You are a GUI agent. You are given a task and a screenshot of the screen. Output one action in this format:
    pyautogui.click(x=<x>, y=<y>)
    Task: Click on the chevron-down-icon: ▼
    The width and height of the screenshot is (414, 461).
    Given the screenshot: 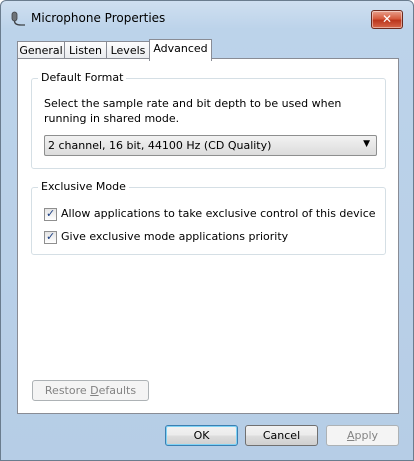 What is the action you would take?
    pyautogui.click(x=366, y=144)
    